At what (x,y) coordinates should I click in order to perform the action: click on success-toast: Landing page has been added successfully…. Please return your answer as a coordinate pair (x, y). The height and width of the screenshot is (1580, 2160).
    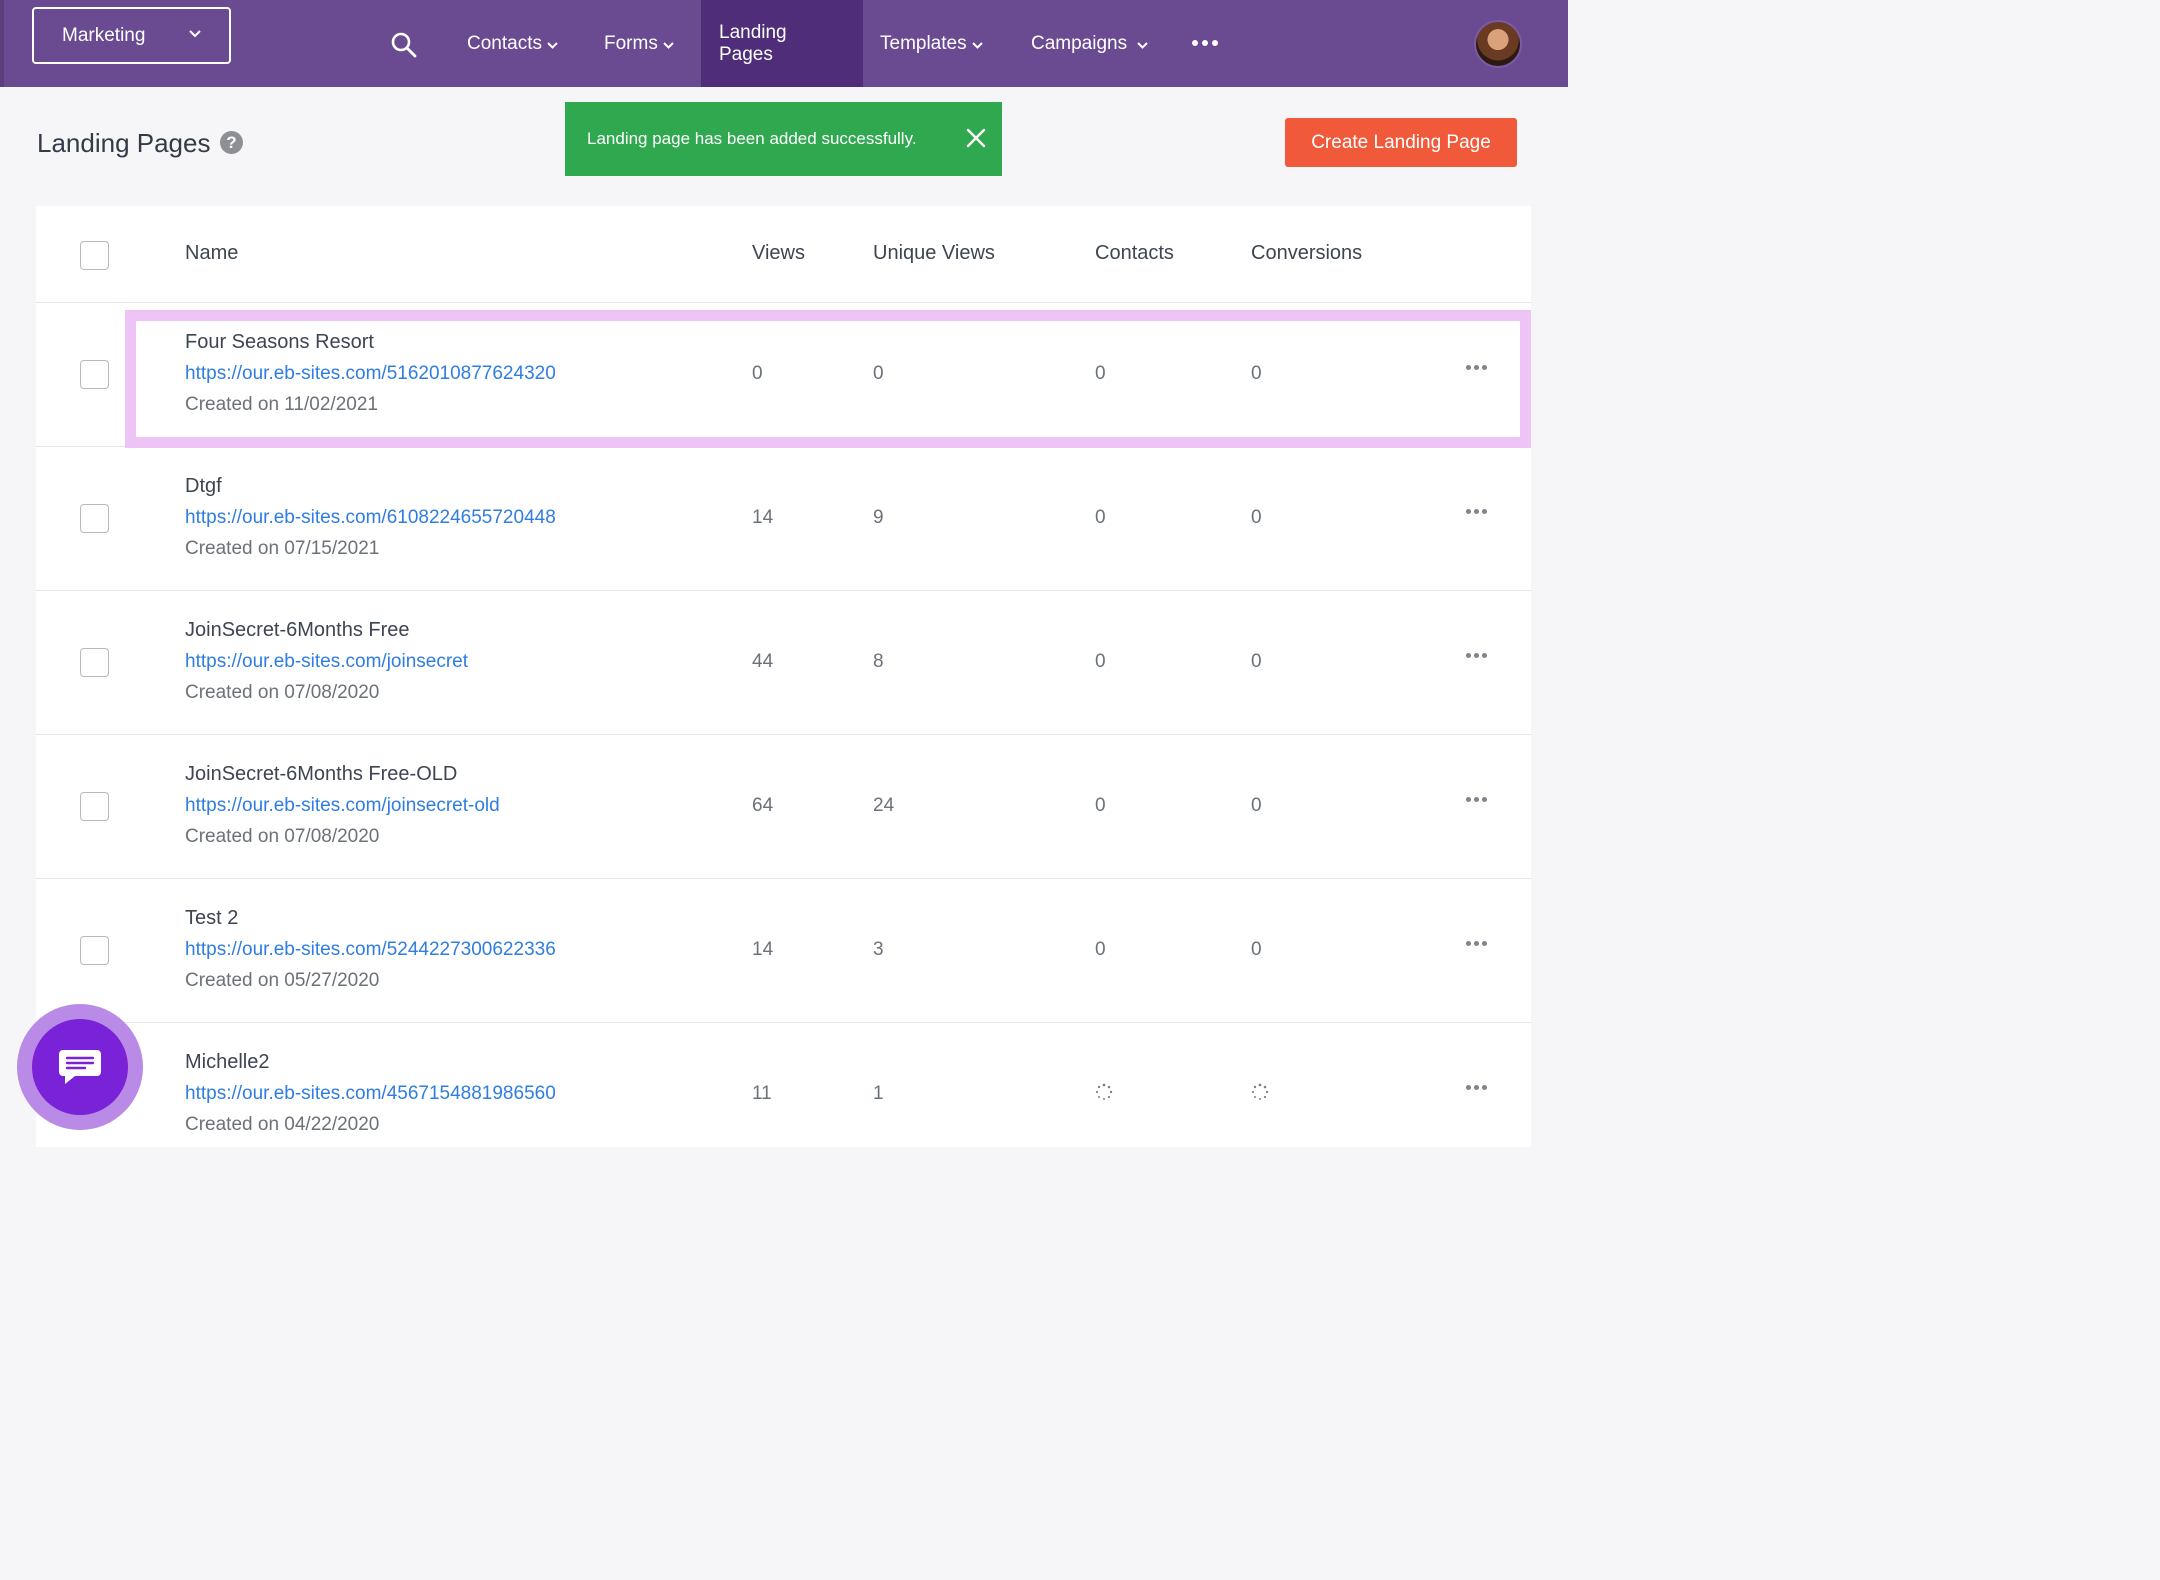
    Looking at the image, I should click on (783, 139).